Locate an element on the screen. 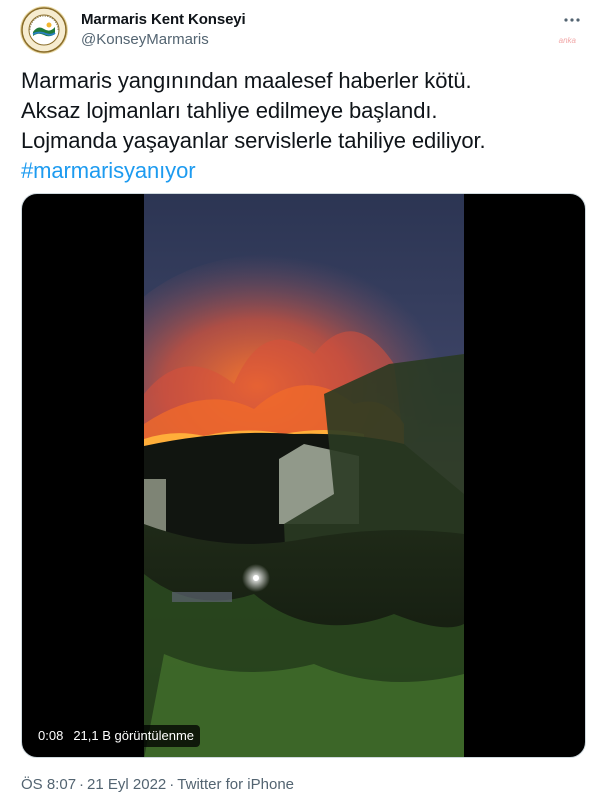 This screenshot has width=602, height=807. hashtag-link: #marmarisyanıyor is located at coordinates (301, 171).